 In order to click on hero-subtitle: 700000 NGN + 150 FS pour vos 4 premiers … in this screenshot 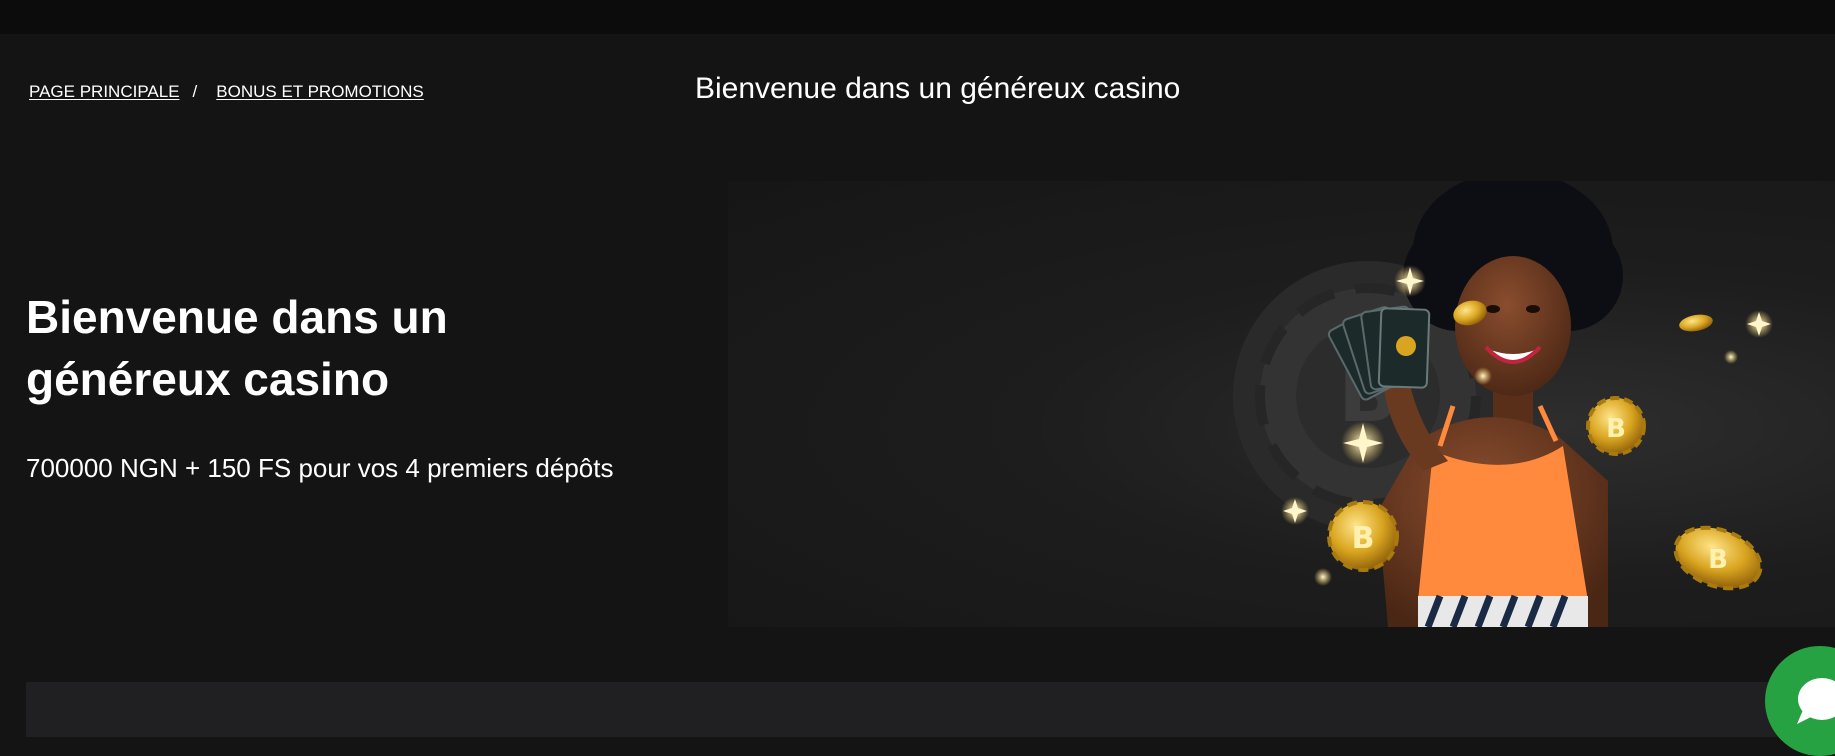, I will do `click(320, 468)`.